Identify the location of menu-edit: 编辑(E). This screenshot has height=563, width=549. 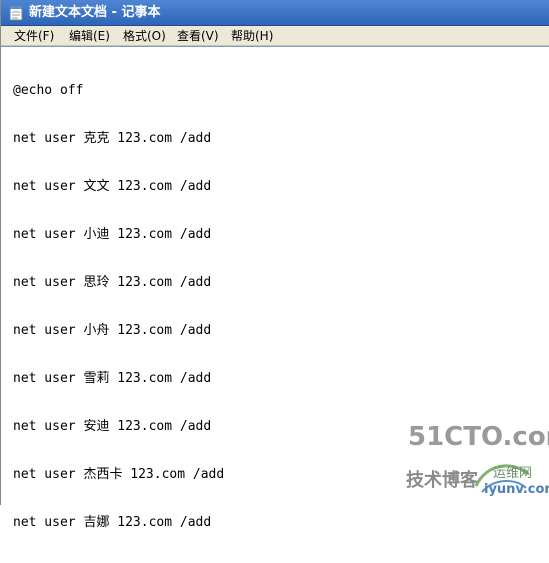
(89, 36).